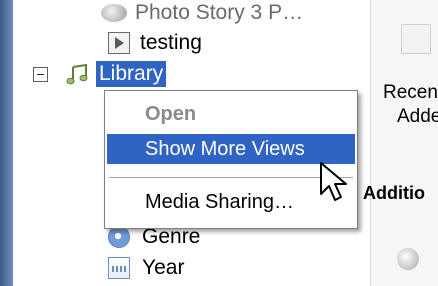 The height and width of the screenshot is (286, 438). What do you see at coordinates (77, 74) in the screenshot?
I see `music-note-icon` at bounding box center [77, 74].